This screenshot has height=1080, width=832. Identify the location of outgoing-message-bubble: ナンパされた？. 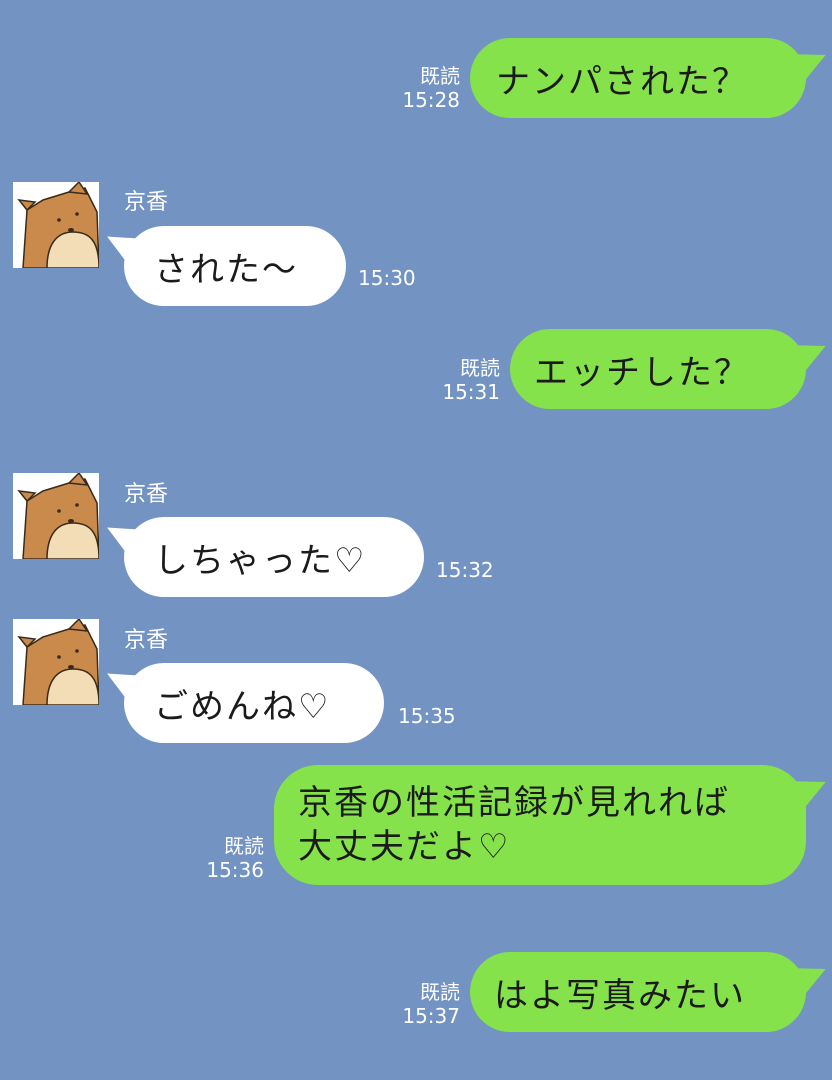
(638, 78).